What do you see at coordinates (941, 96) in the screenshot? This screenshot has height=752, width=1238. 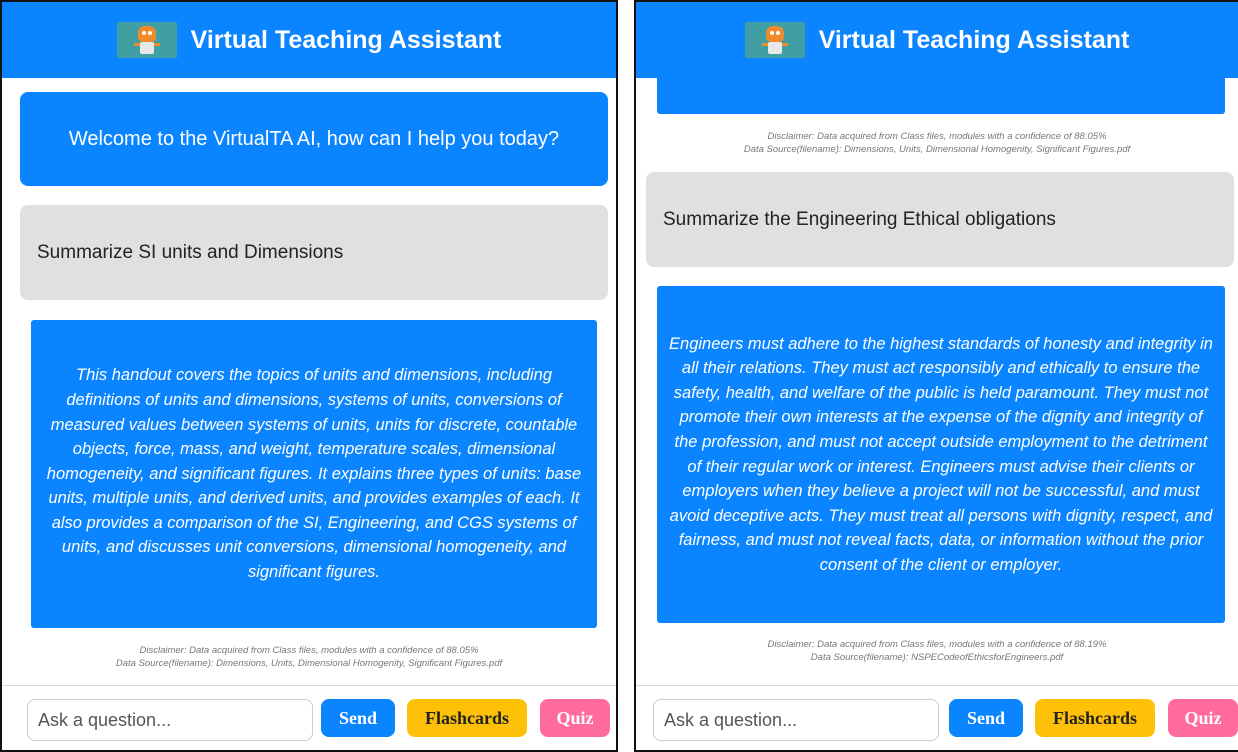 I see `previous-answer-partial` at bounding box center [941, 96].